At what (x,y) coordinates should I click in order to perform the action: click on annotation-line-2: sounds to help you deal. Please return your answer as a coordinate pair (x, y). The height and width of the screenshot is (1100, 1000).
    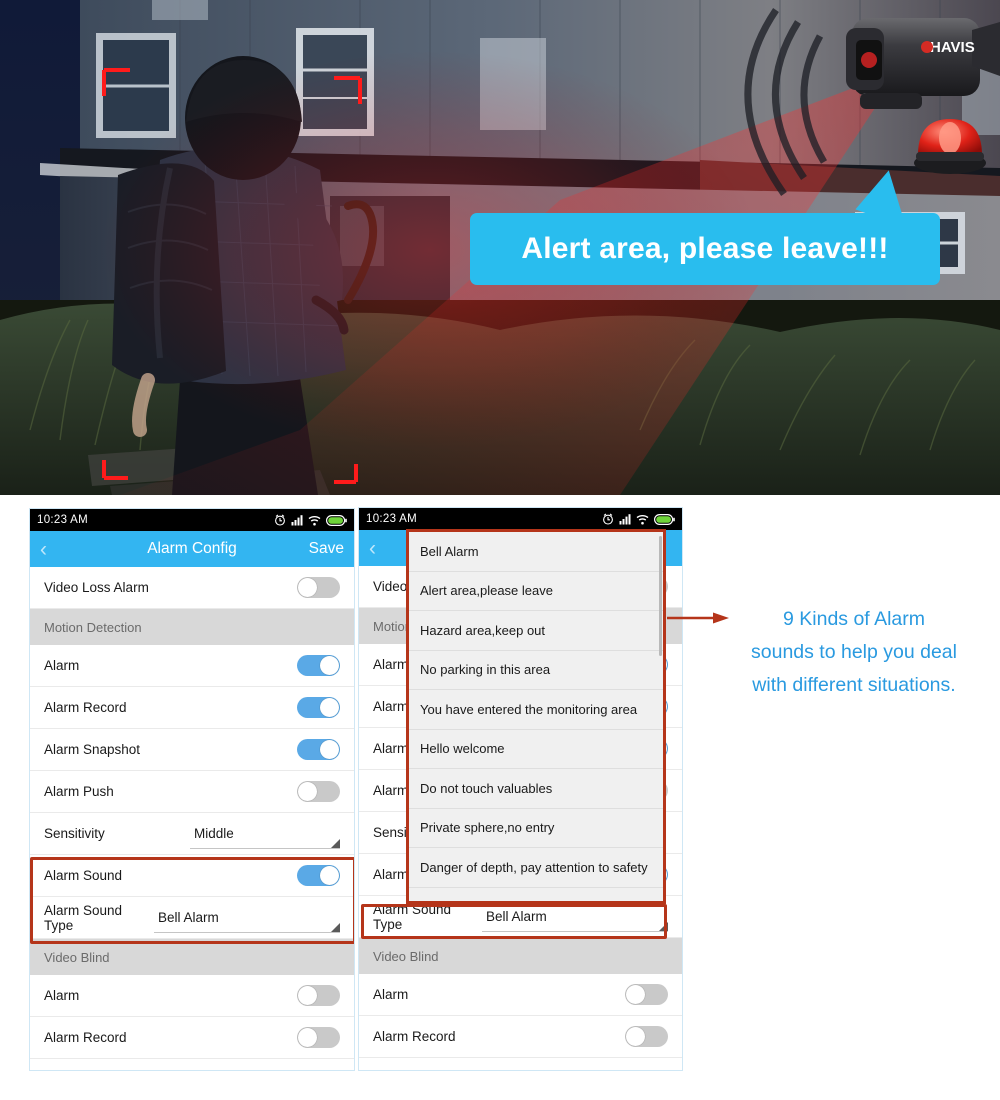
    Looking at the image, I should click on (854, 652).